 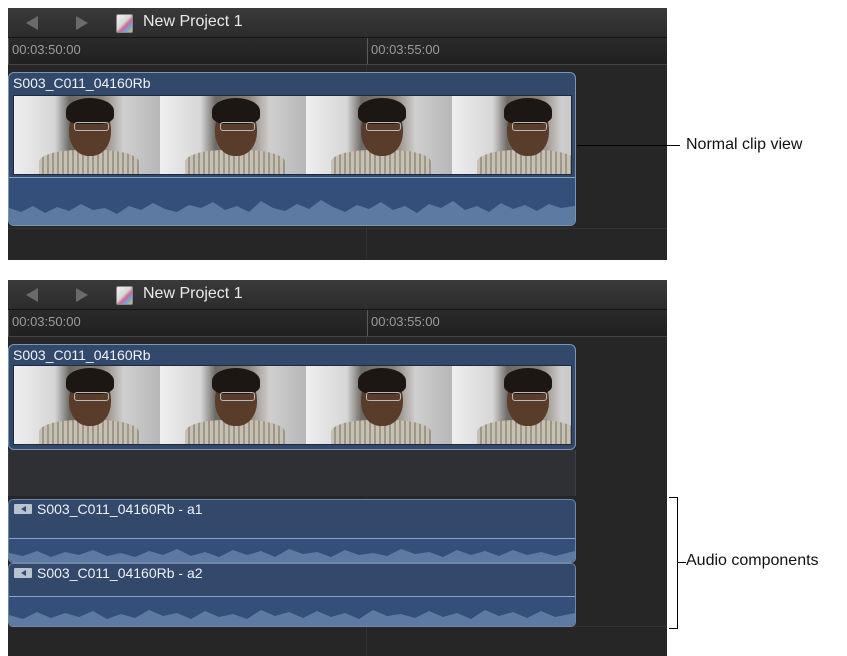 What do you see at coordinates (120, 509) in the screenshot?
I see `audio-component-label: S003_C011_04160Rb - a1` at bounding box center [120, 509].